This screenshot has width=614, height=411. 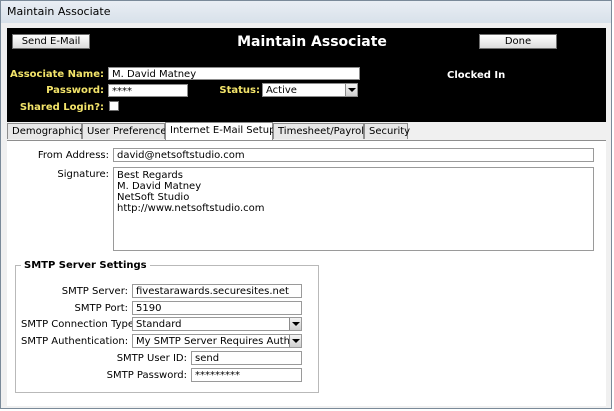 I want to click on smtp-settings-title: SMTP Server Settings, so click(x=85, y=265).